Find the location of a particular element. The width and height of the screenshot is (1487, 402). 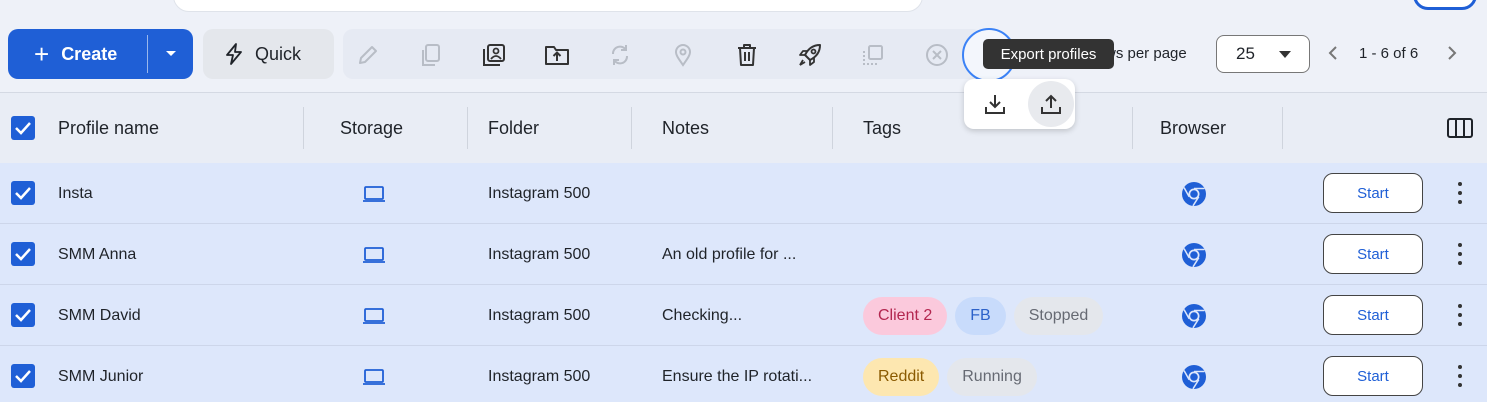

upload-icon is located at coordinates (1051, 104).